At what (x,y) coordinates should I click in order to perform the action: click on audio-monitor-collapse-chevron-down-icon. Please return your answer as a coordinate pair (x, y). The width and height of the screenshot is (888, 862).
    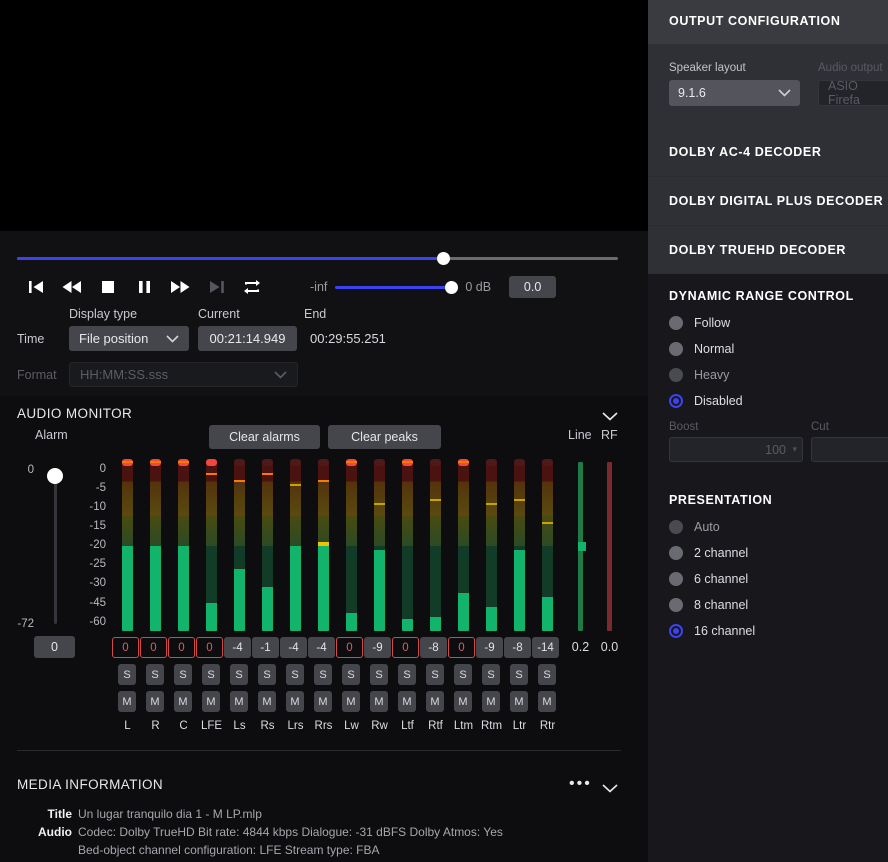
    Looking at the image, I should click on (610, 417).